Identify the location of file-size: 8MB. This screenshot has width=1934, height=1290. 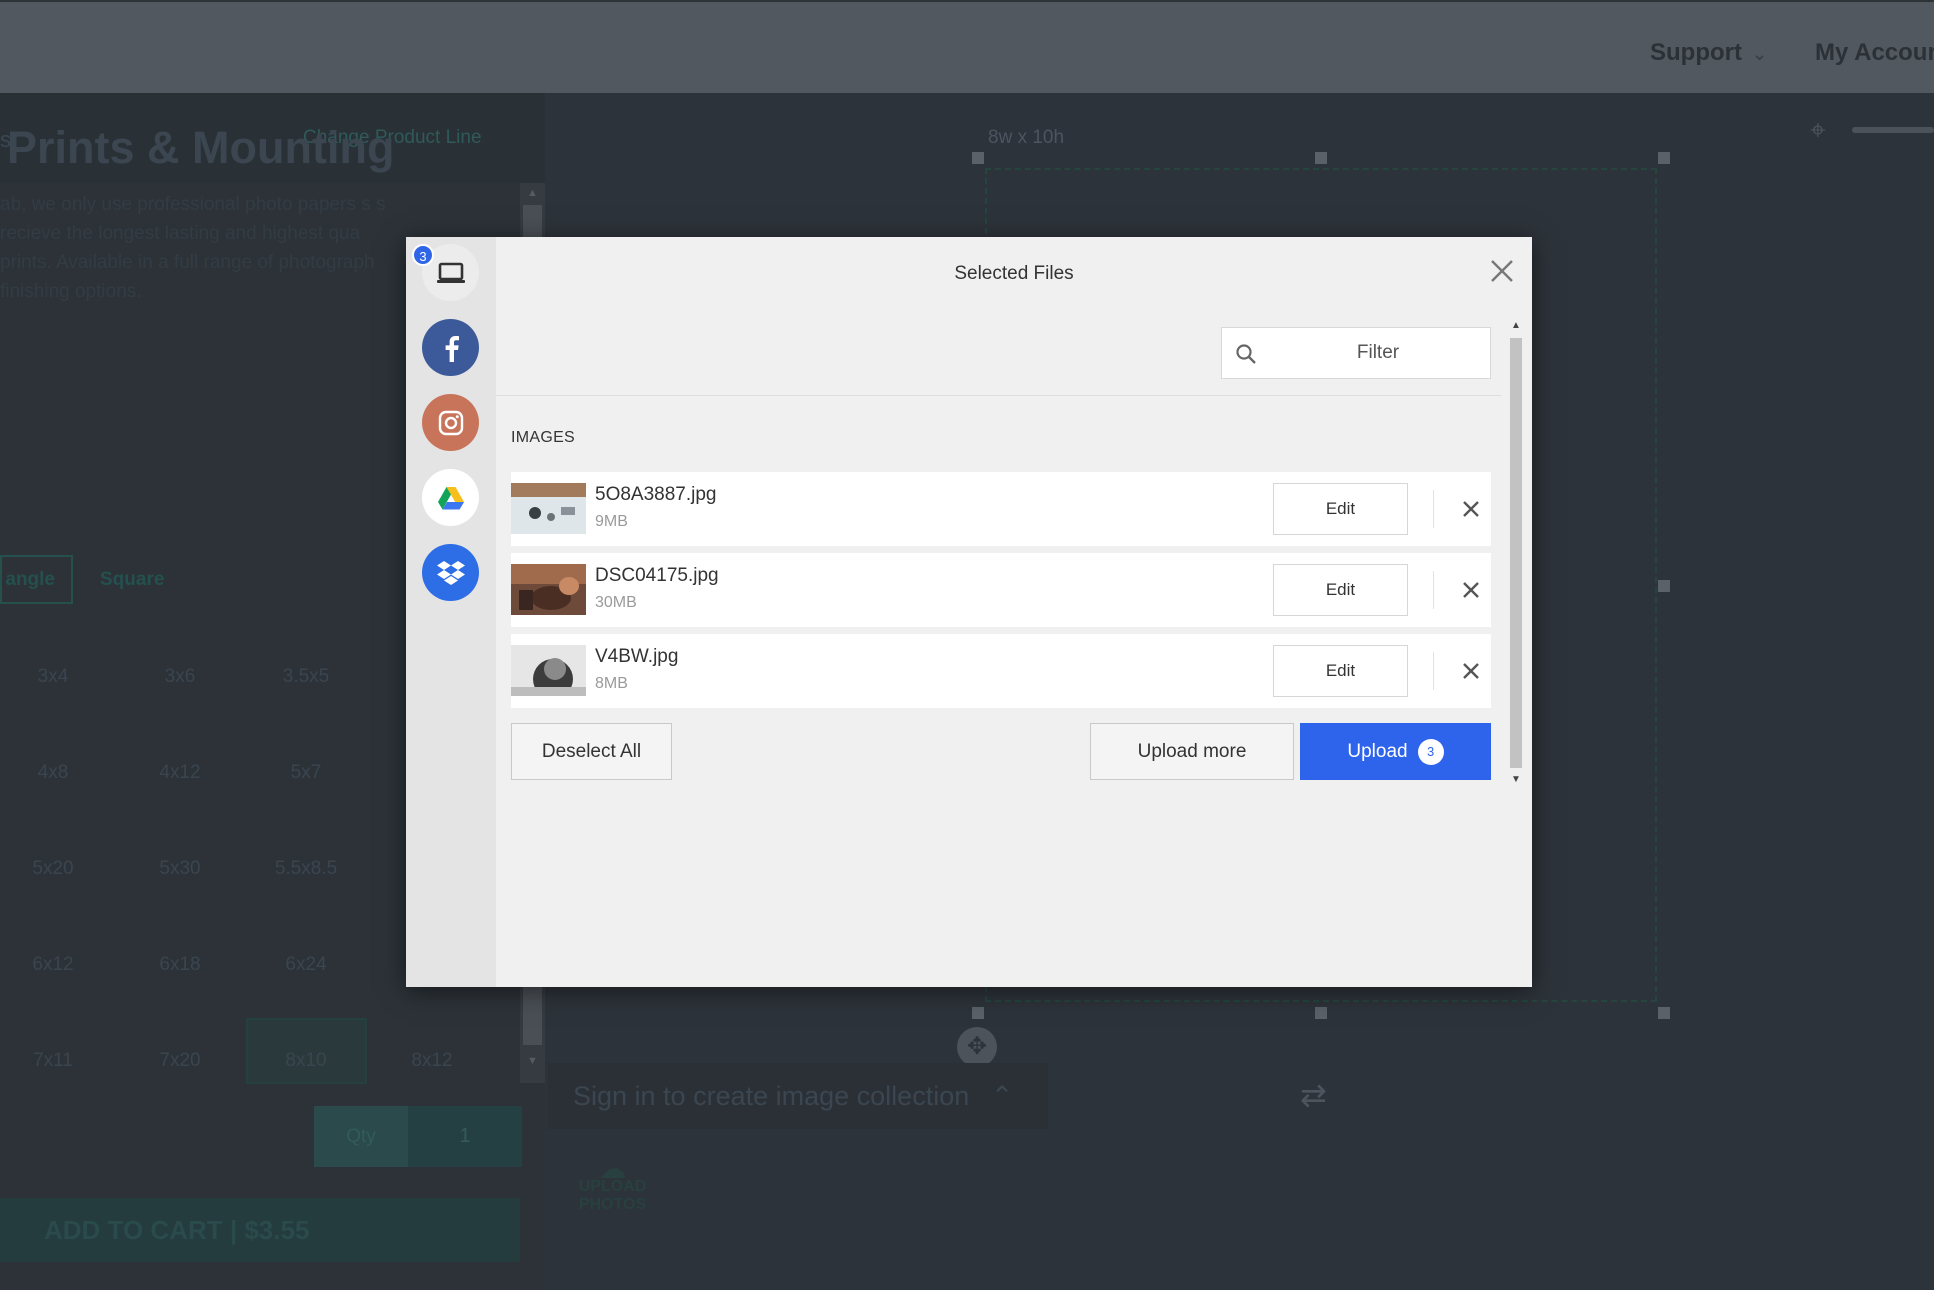
(611, 683).